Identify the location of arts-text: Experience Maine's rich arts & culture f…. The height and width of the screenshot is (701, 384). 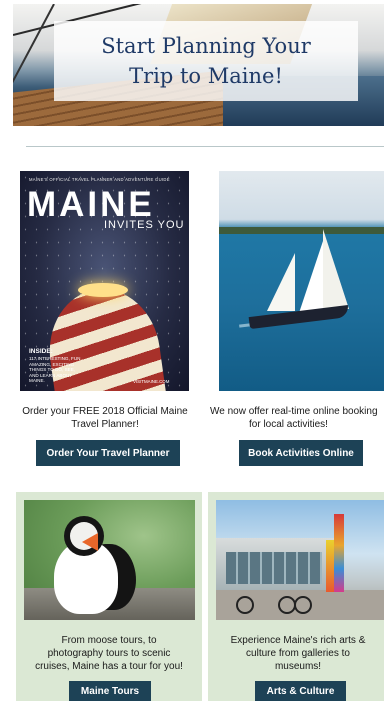
(298, 653).